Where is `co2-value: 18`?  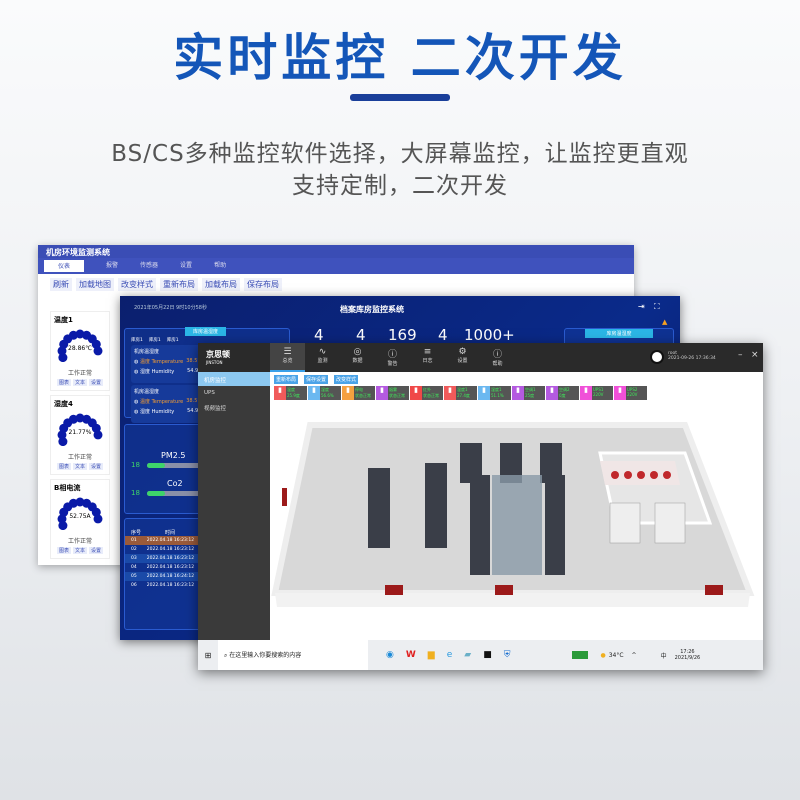
co2-value: 18 is located at coordinates (135, 493).